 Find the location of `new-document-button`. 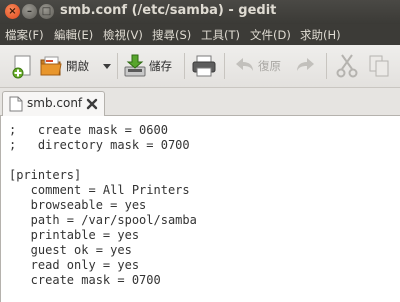

new-document-button is located at coordinates (23, 66).